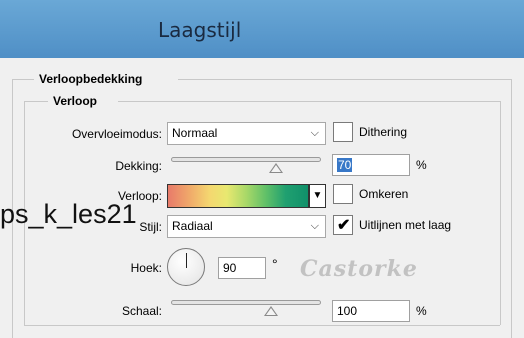 The height and width of the screenshot is (338, 524). I want to click on overlay-lesson-label: ps_k_les21, so click(68, 214).